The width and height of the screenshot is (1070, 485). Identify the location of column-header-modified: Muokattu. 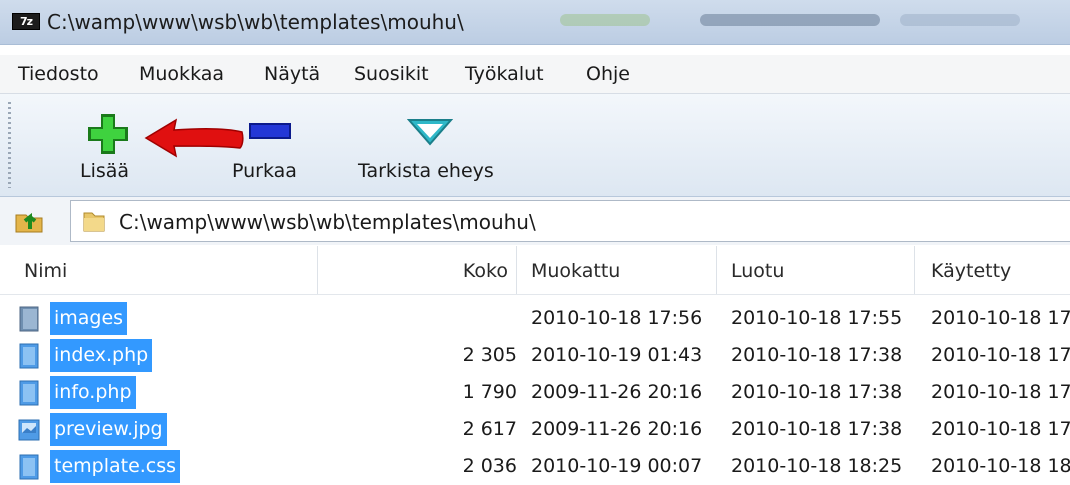
(617, 270).